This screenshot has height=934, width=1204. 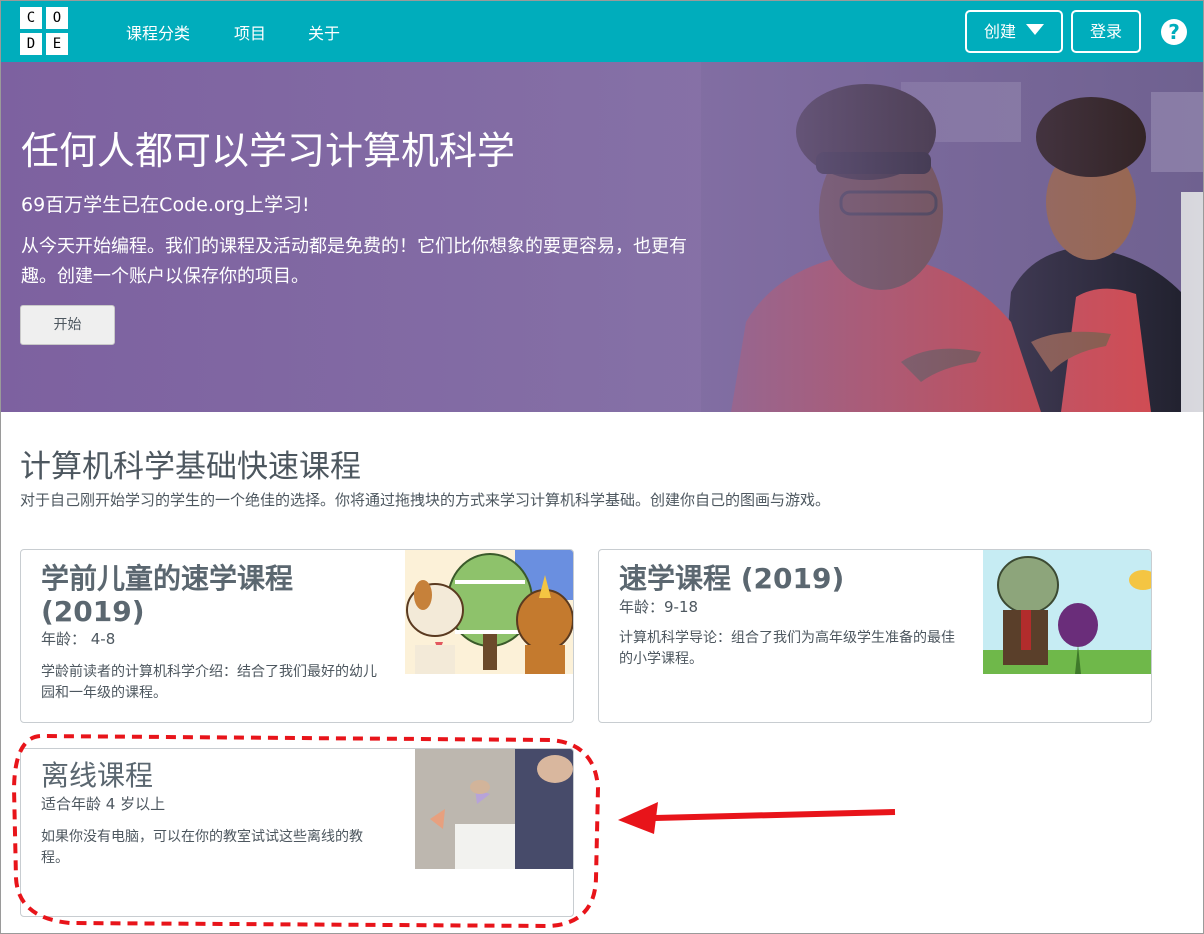 What do you see at coordinates (67, 325) in the screenshot?
I see `start-button: 开始` at bounding box center [67, 325].